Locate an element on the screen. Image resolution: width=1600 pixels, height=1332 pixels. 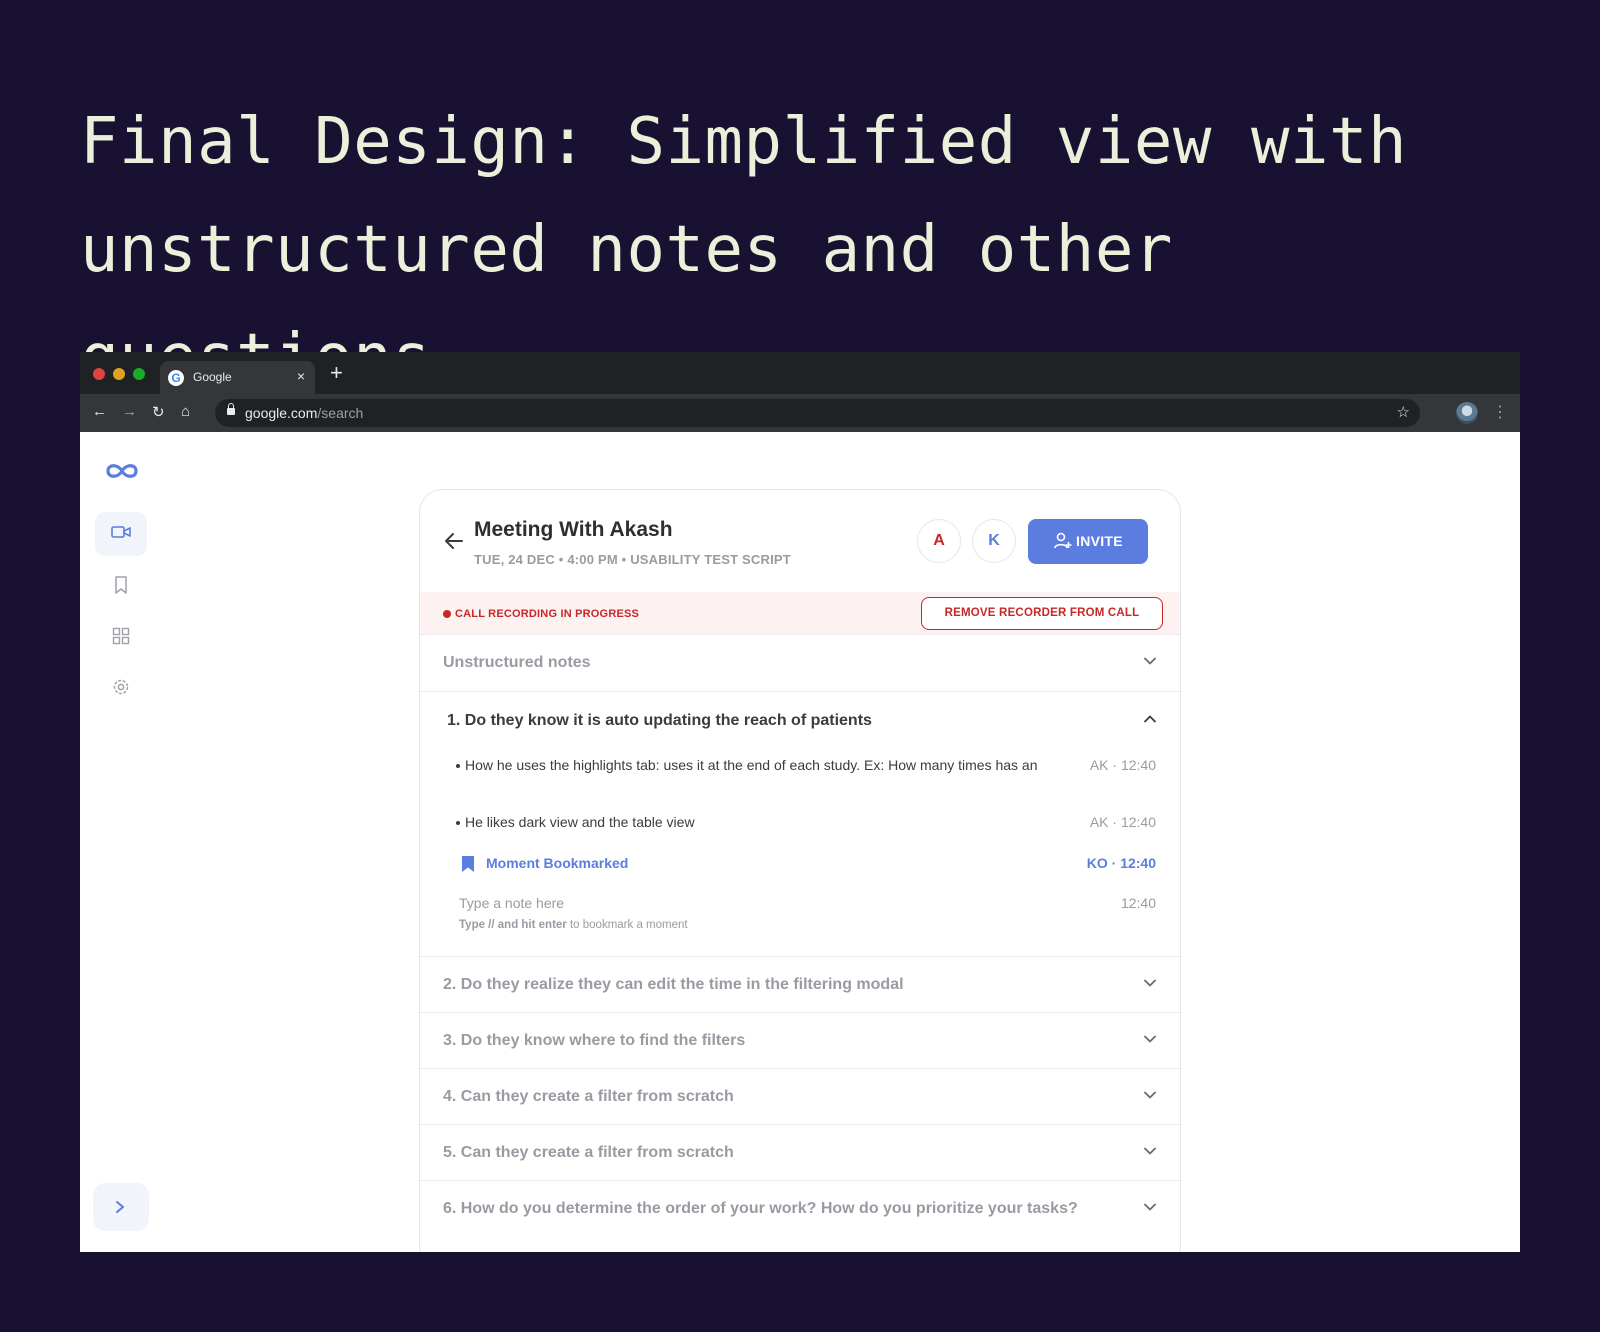
infinity-logo-icon is located at coordinates (122, 471).